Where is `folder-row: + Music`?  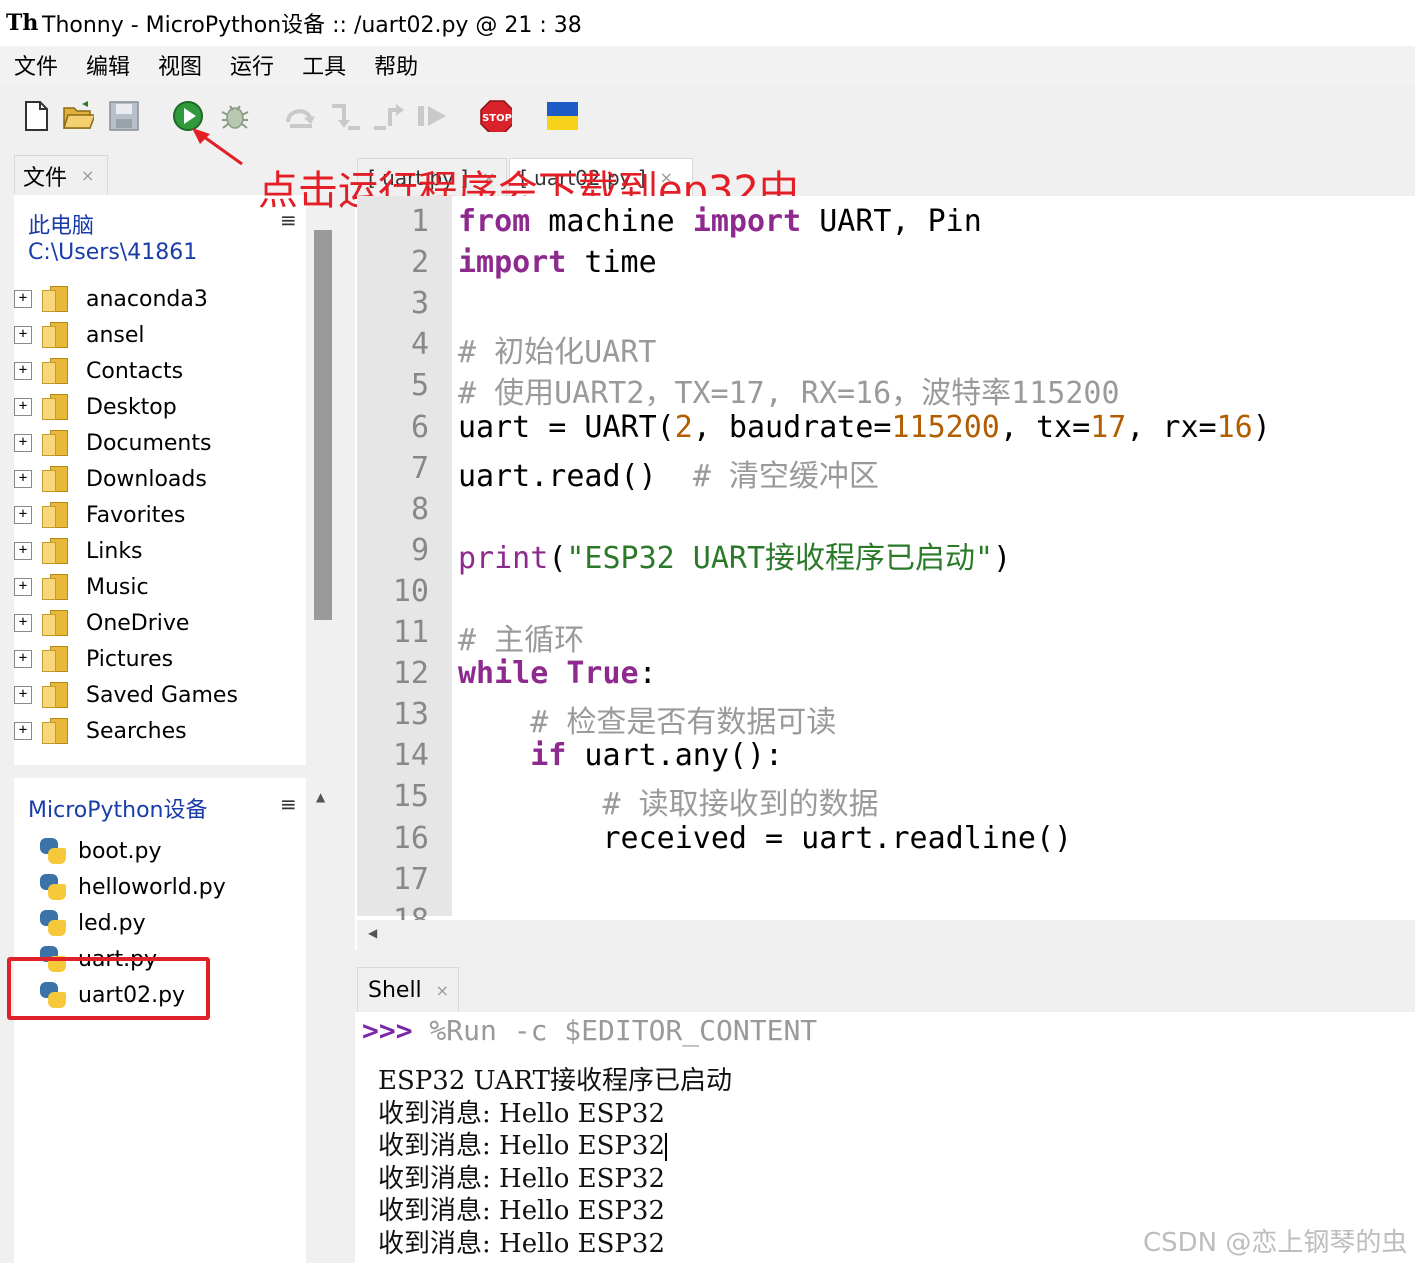 folder-row: + Music is located at coordinates (81, 587).